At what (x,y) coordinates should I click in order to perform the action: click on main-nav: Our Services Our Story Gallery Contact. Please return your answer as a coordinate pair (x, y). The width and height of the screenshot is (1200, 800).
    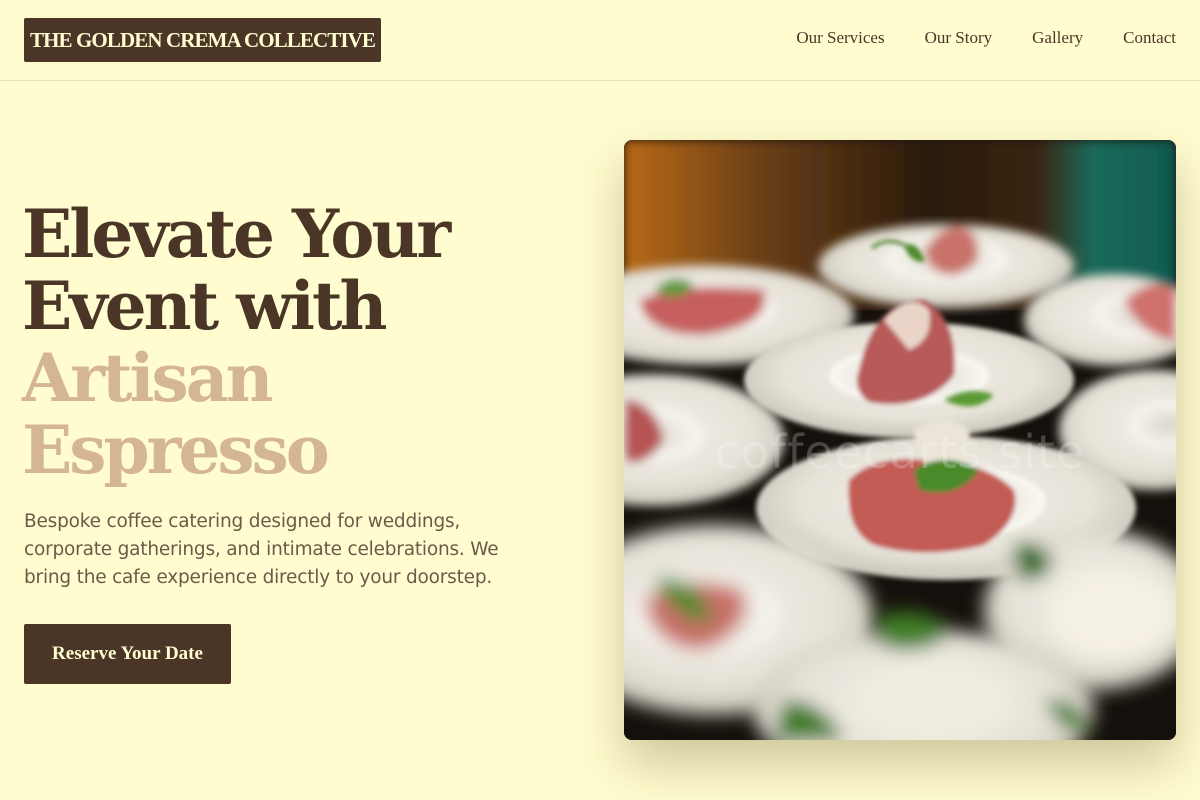
    Looking at the image, I should click on (986, 39).